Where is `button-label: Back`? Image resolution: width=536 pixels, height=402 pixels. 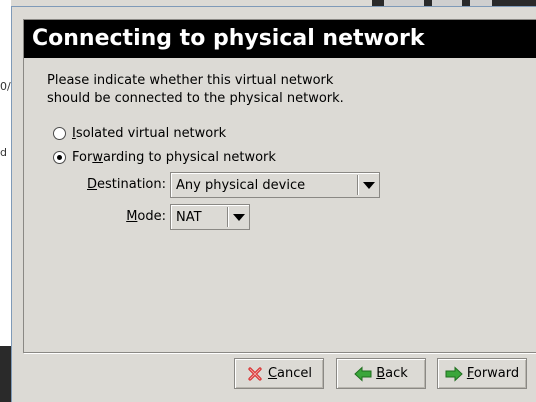
button-label: Back is located at coordinates (392, 373).